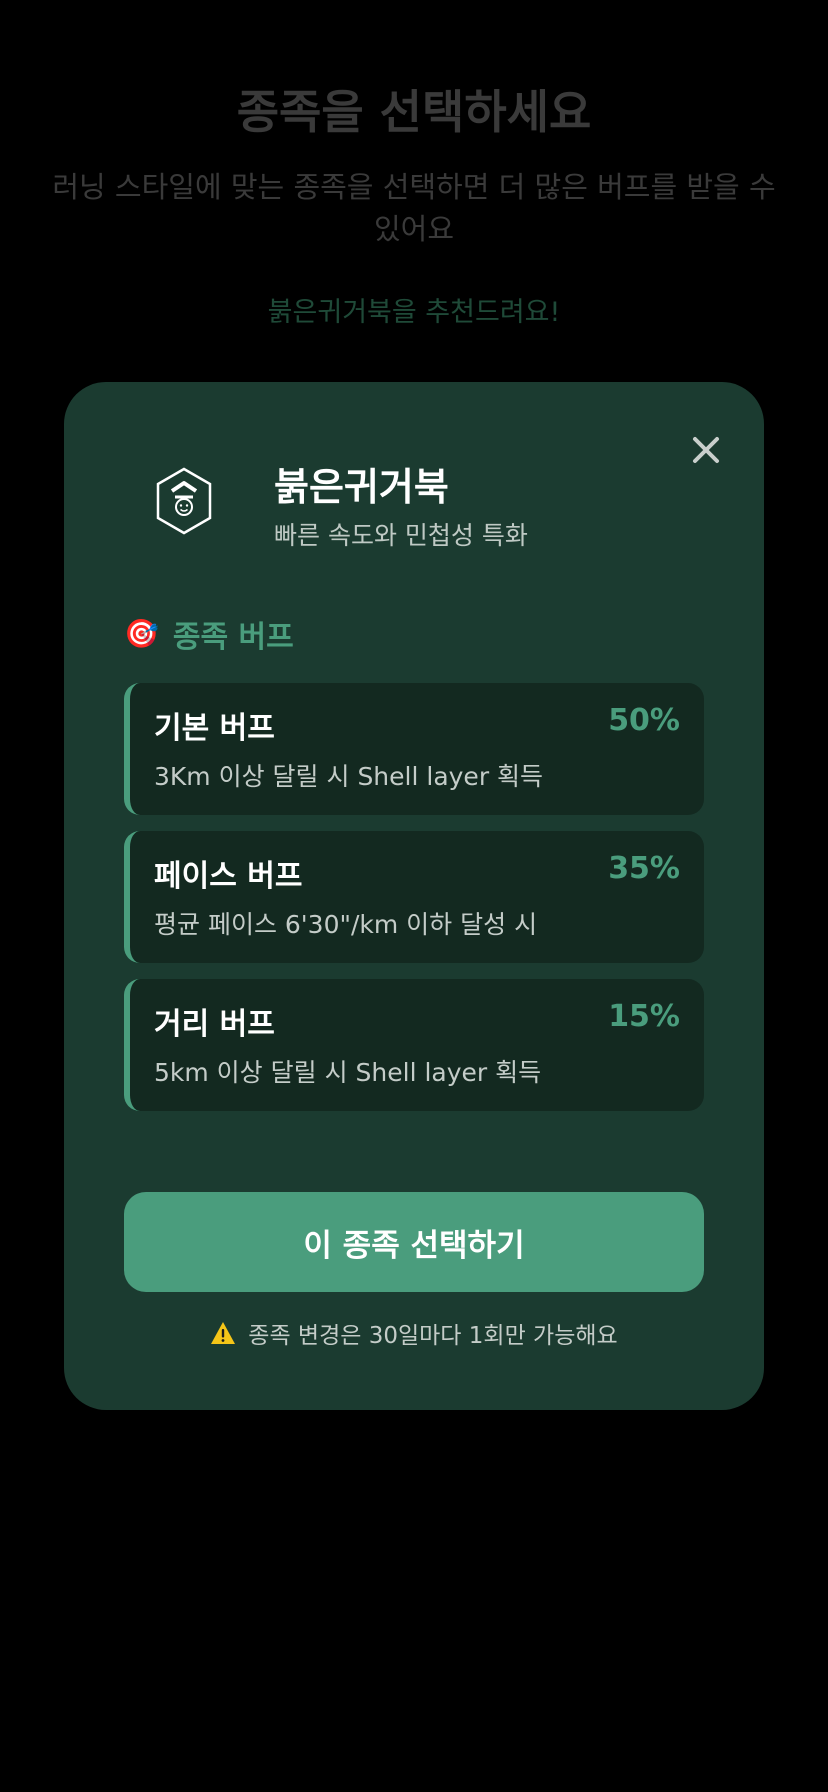 This screenshot has width=828, height=1792. I want to click on select-species-button: 이 종족 선택하기, so click(414, 1242).